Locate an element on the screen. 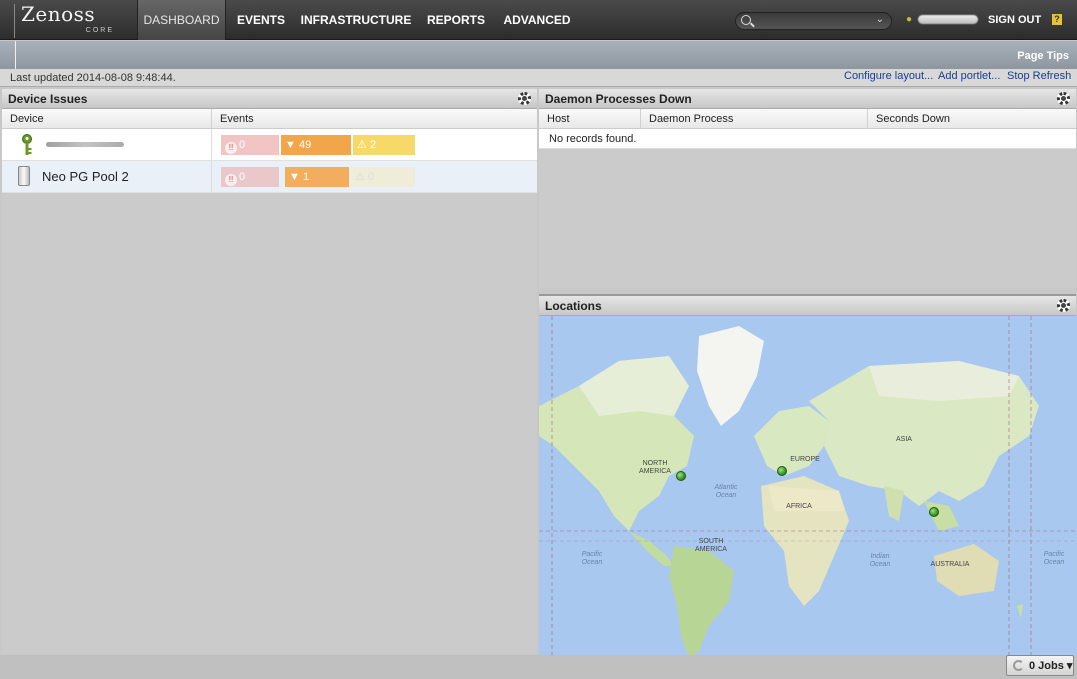 The image size is (1077, 679). nav-advanced: ADVANCED is located at coordinates (537, 20).